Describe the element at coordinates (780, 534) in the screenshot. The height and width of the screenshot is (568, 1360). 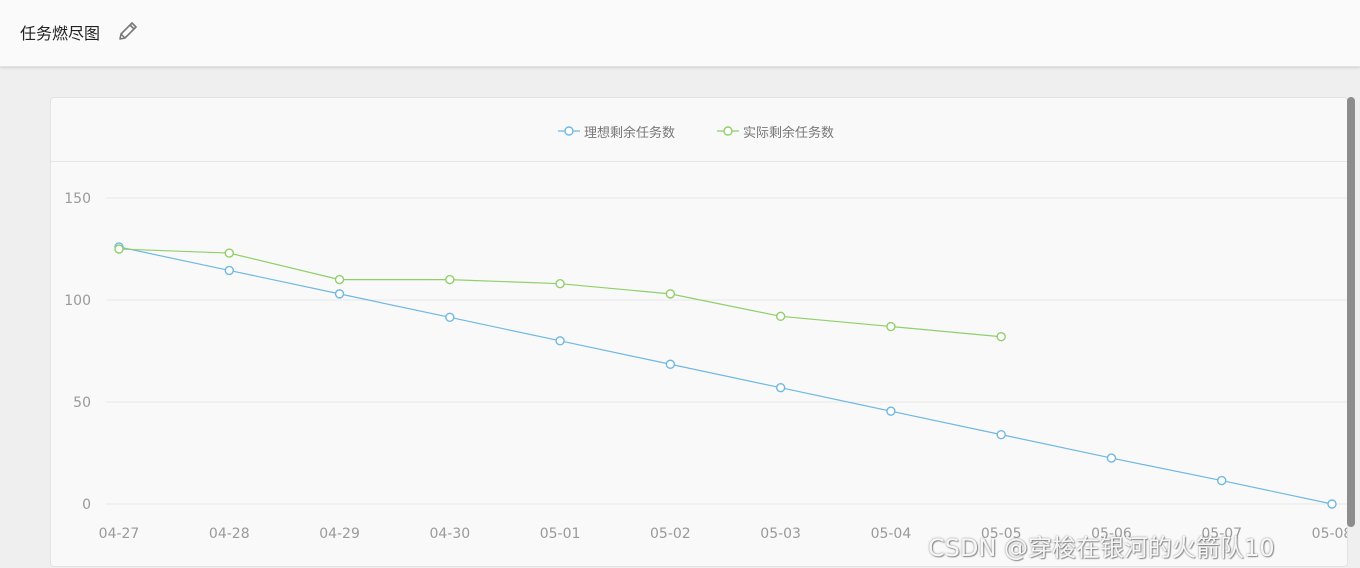
I see `x-tick-label: 05-03` at that location.